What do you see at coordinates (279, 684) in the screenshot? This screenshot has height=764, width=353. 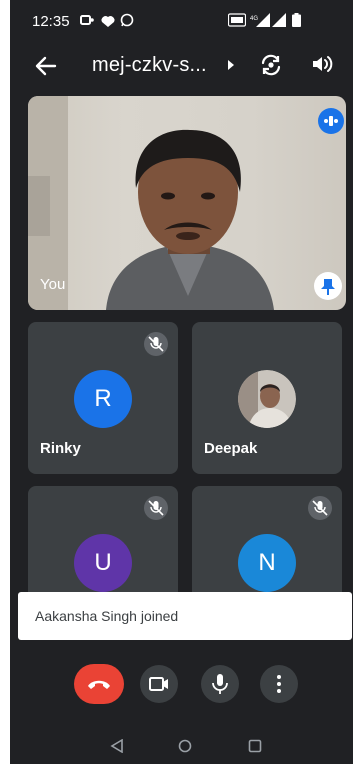 I see `more-vert-icon` at bounding box center [279, 684].